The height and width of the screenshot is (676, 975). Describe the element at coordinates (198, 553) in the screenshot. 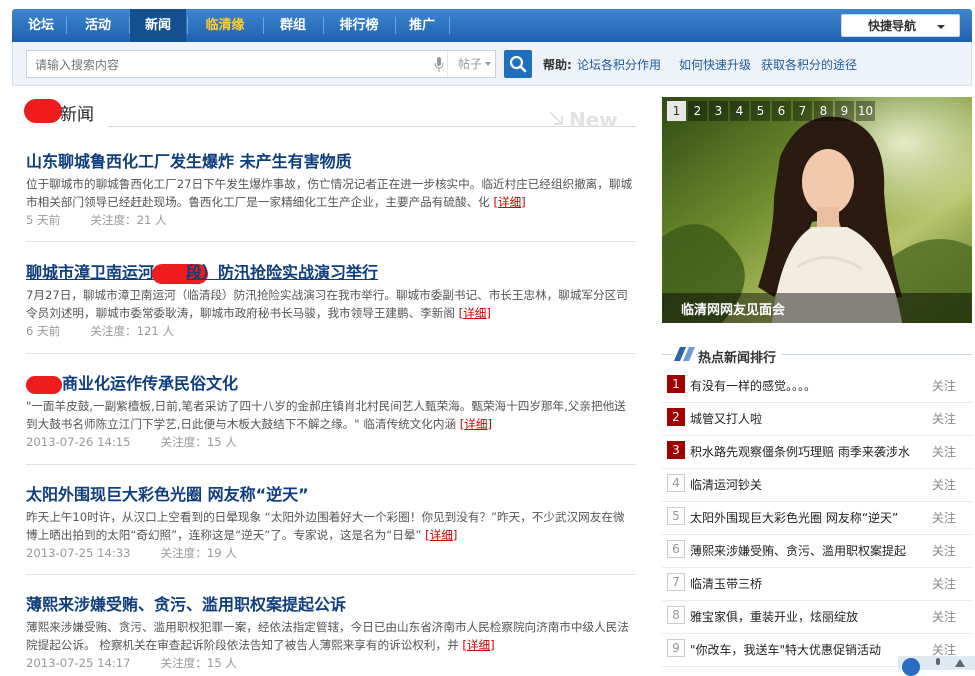

I see `article-follow-count: 关注度：19 人` at that location.